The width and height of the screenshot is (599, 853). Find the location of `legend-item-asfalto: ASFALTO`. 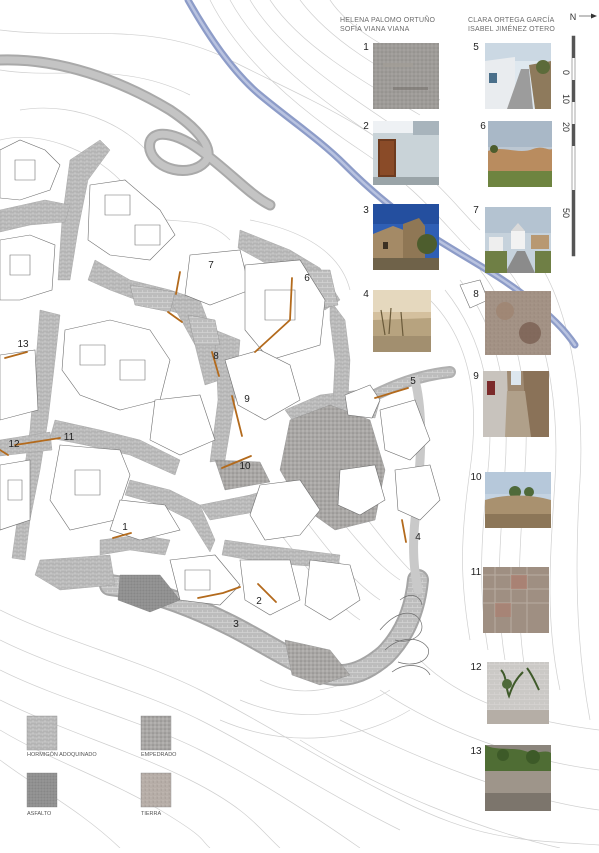

legend-item-asfalto: ASFALTO is located at coordinates (42, 794).